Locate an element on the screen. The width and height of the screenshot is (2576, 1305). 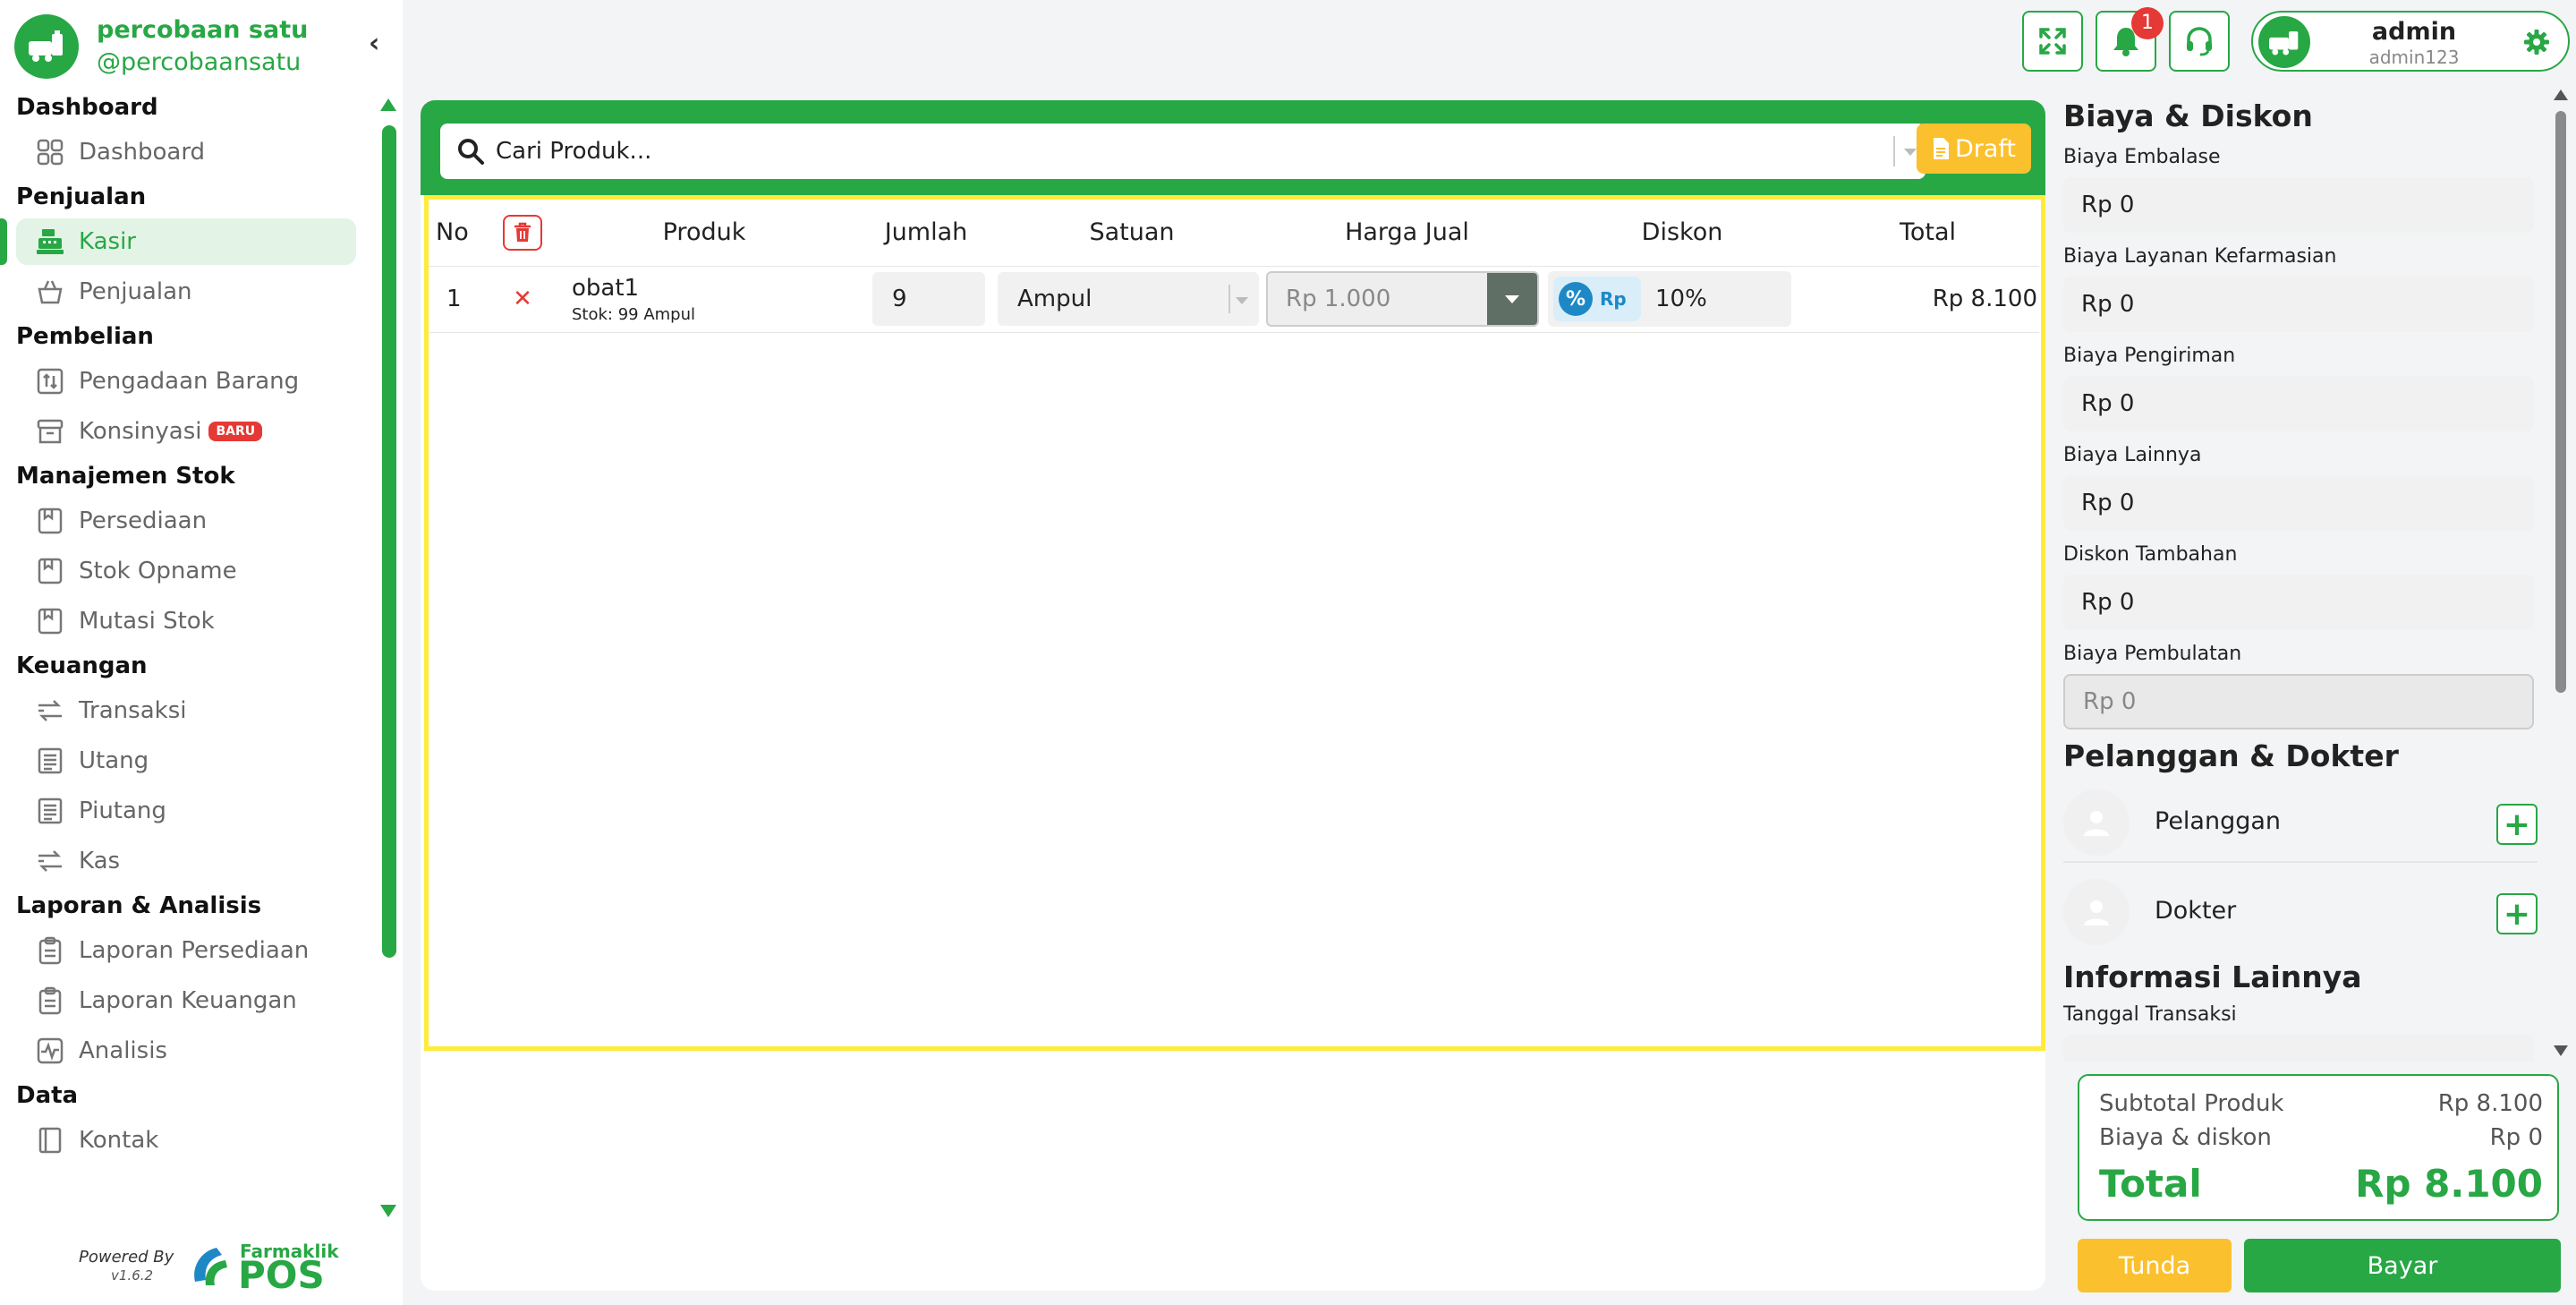
nav-section-title: Keuangan is located at coordinates (82, 665).